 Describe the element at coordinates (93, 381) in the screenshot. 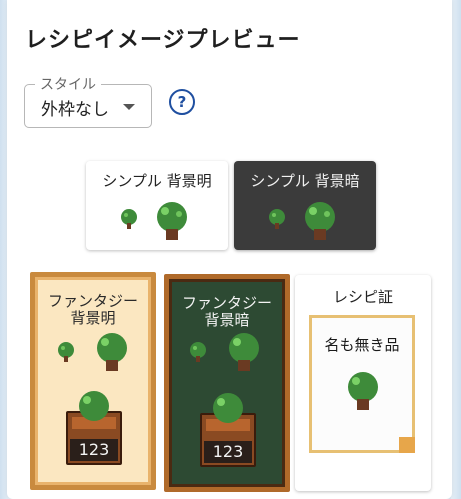

I see `preview-fantasy-light: ファンタジー 背景明 123` at that location.